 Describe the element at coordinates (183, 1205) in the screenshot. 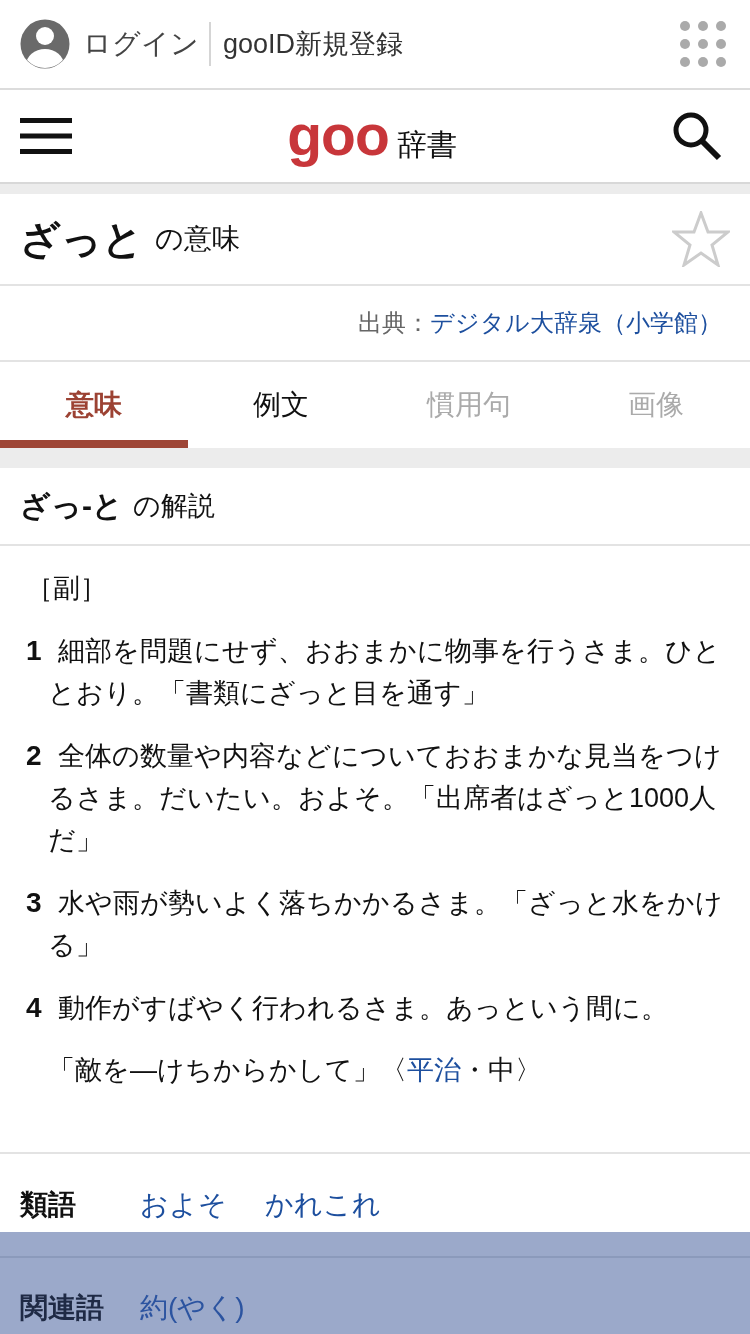

I see `synonym-link: およそ` at that location.